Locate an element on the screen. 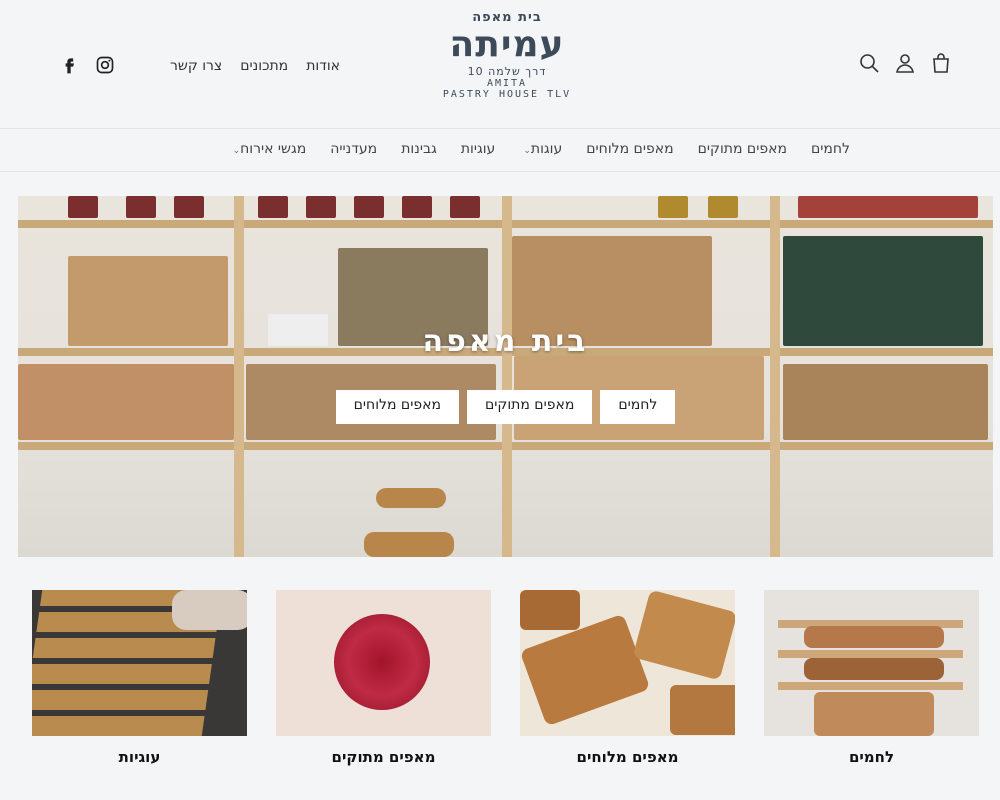 Image resolution: width=1000 pixels, height=800 pixels. category-label: לחמים is located at coordinates (871, 757).